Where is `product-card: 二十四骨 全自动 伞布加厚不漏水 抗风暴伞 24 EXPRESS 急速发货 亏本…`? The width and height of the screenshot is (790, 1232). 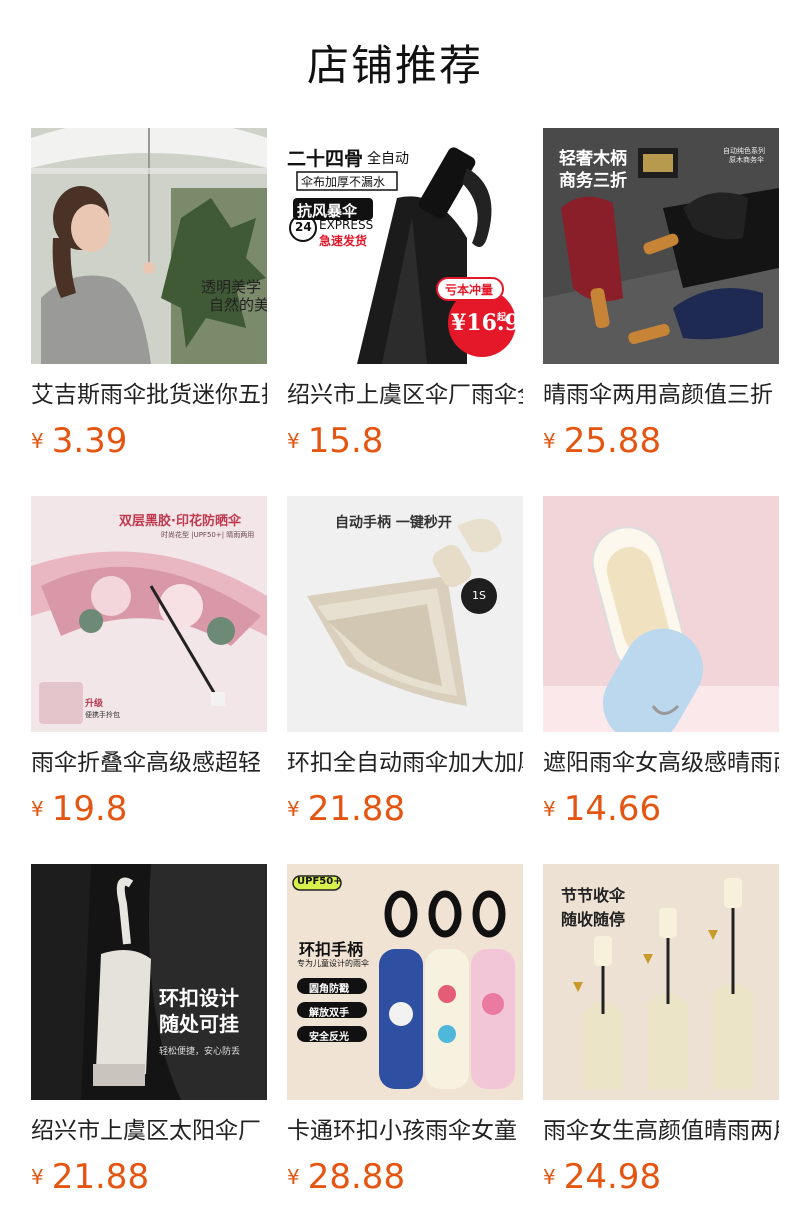
product-card: 二十四骨 全自动 伞布加厚不漏水 抗风暴伞 24 EXPRESS 急速发货 亏本… is located at coordinates (405, 312).